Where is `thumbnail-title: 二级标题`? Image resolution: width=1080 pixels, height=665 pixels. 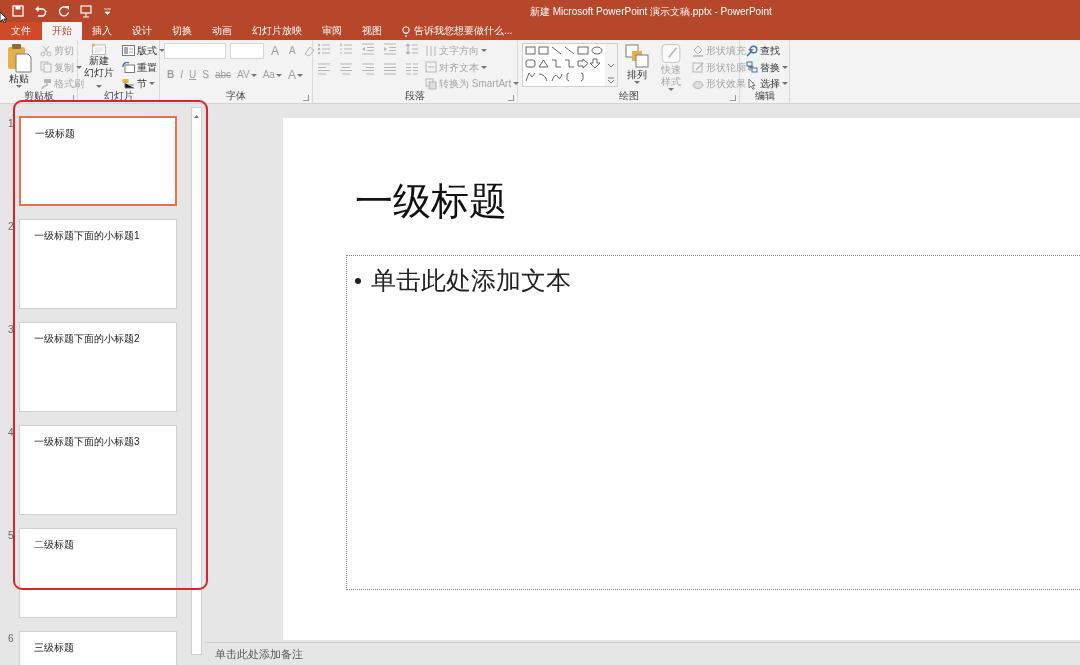 thumbnail-title: 二级标题 is located at coordinates (54, 545).